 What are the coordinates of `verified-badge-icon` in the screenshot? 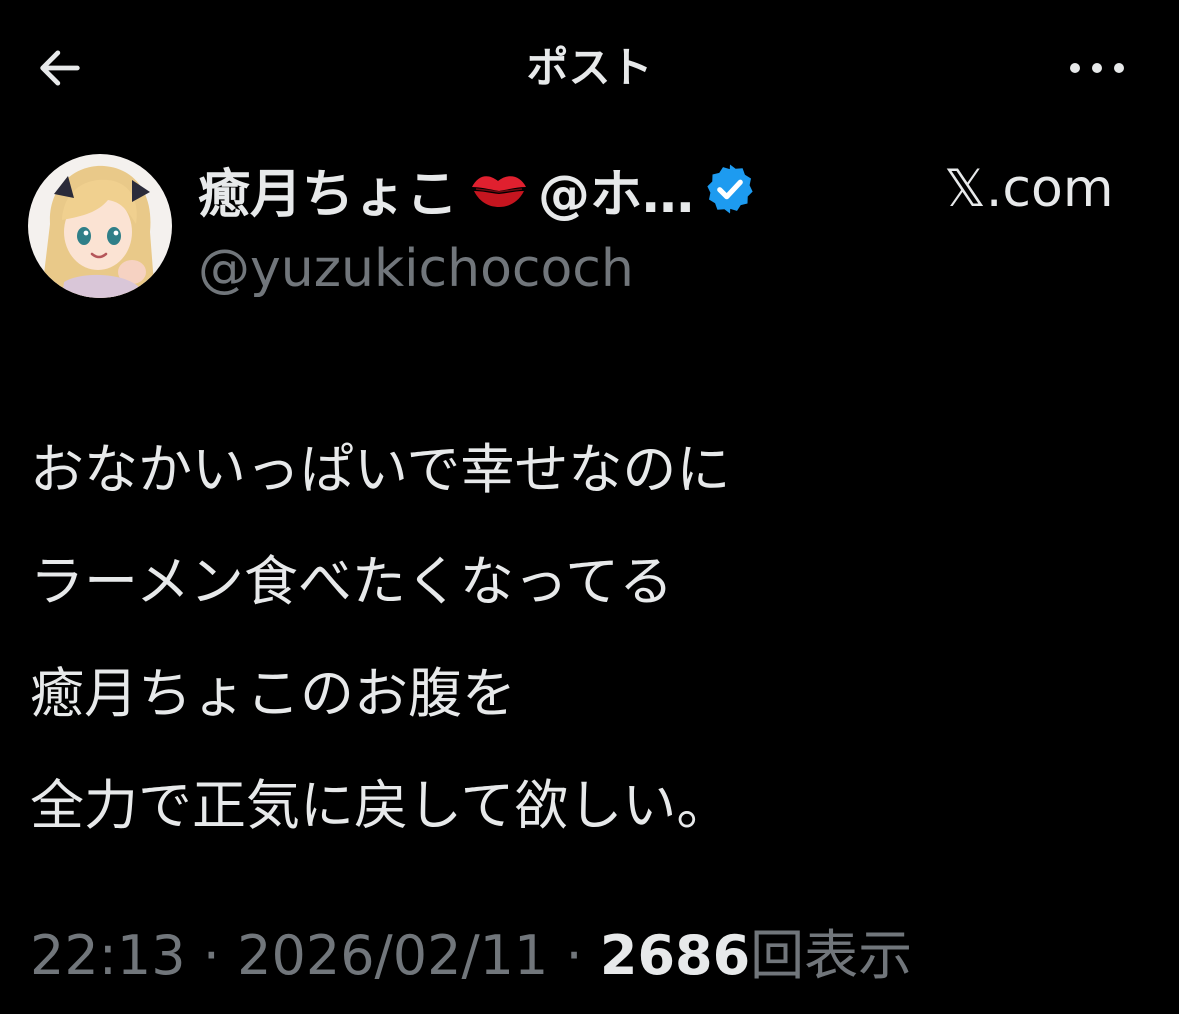 It's located at (730, 189).